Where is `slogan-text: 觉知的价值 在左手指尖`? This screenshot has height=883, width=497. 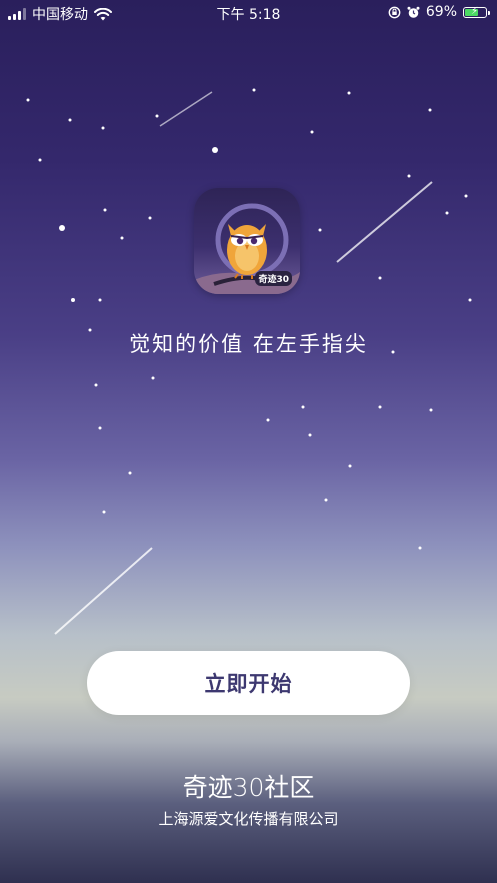 slogan-text: 觉知的价值 在左手指尖 is located at coordinates (248, 344).